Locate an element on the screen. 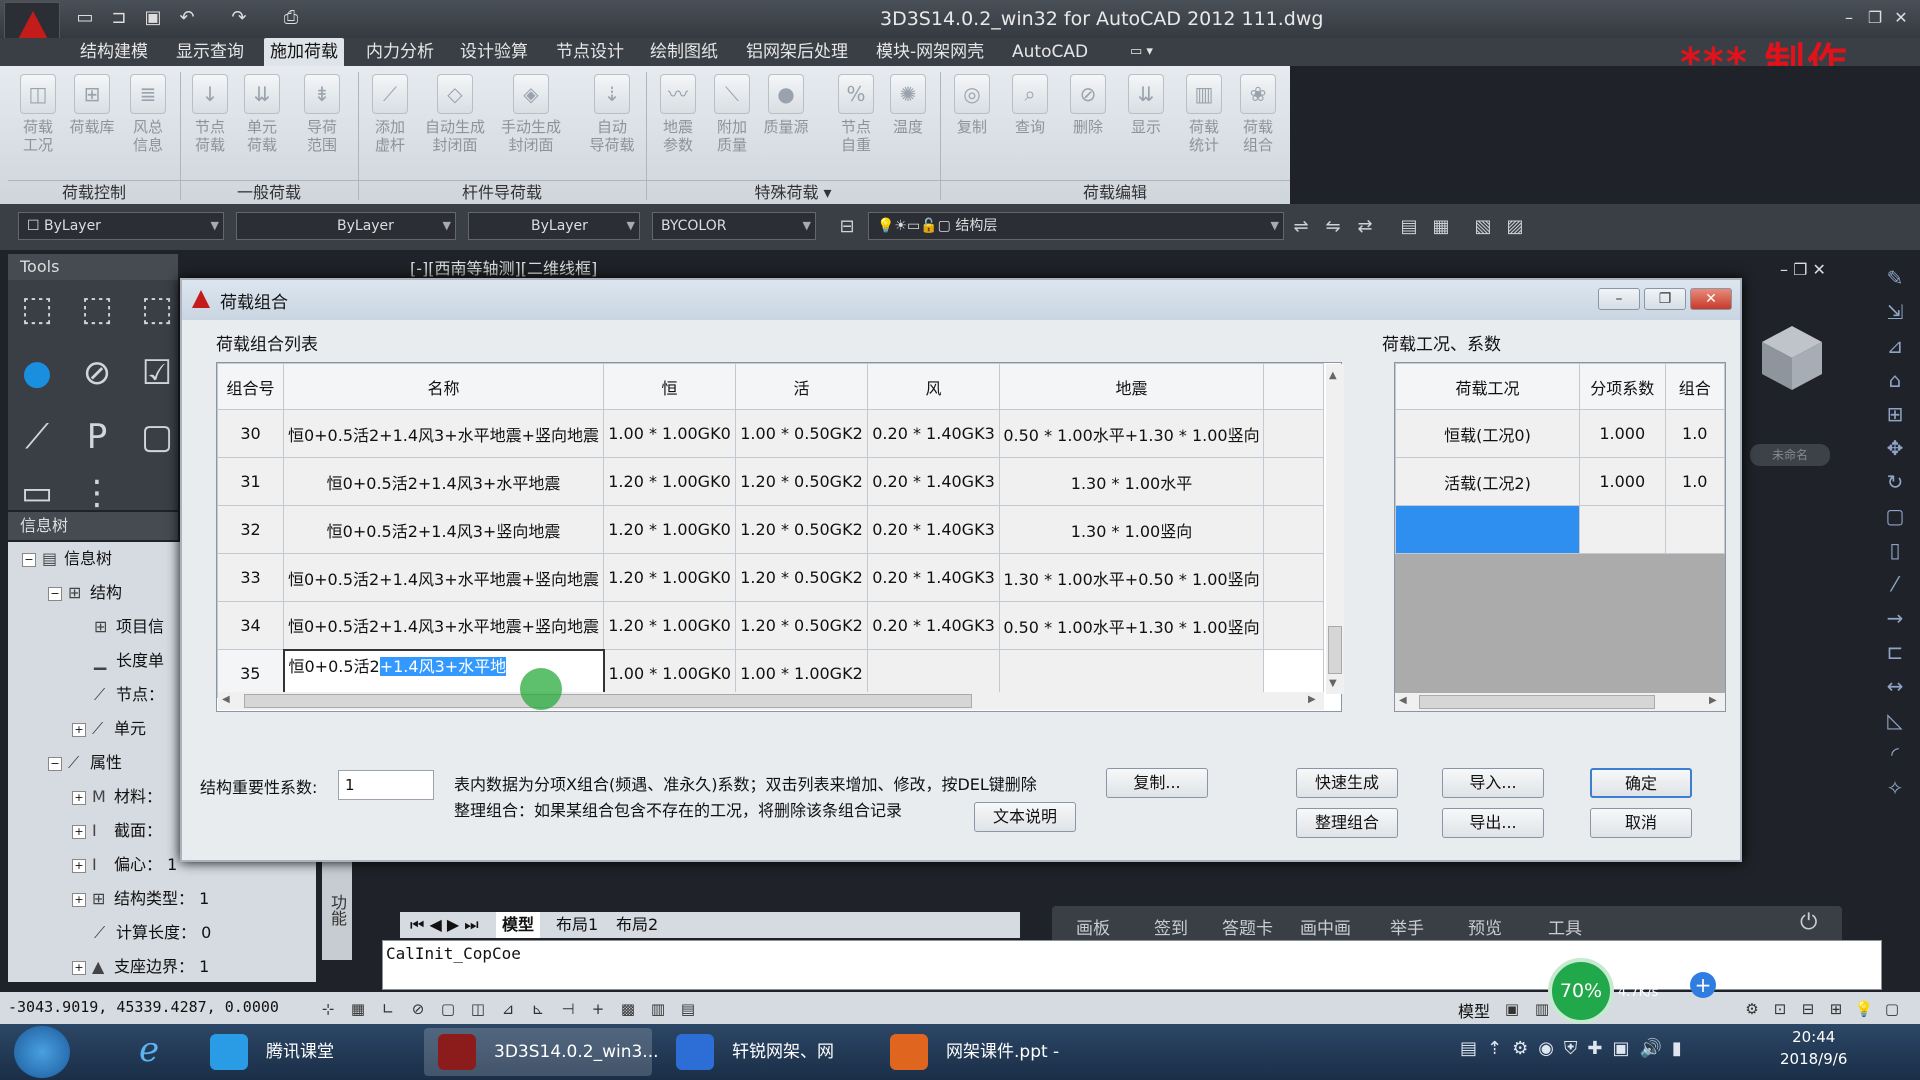 Image resolution: width=1920 pixels, height=1080 pixels. scroll-right-icon: ▶ is located at coordinates (1713, 700).